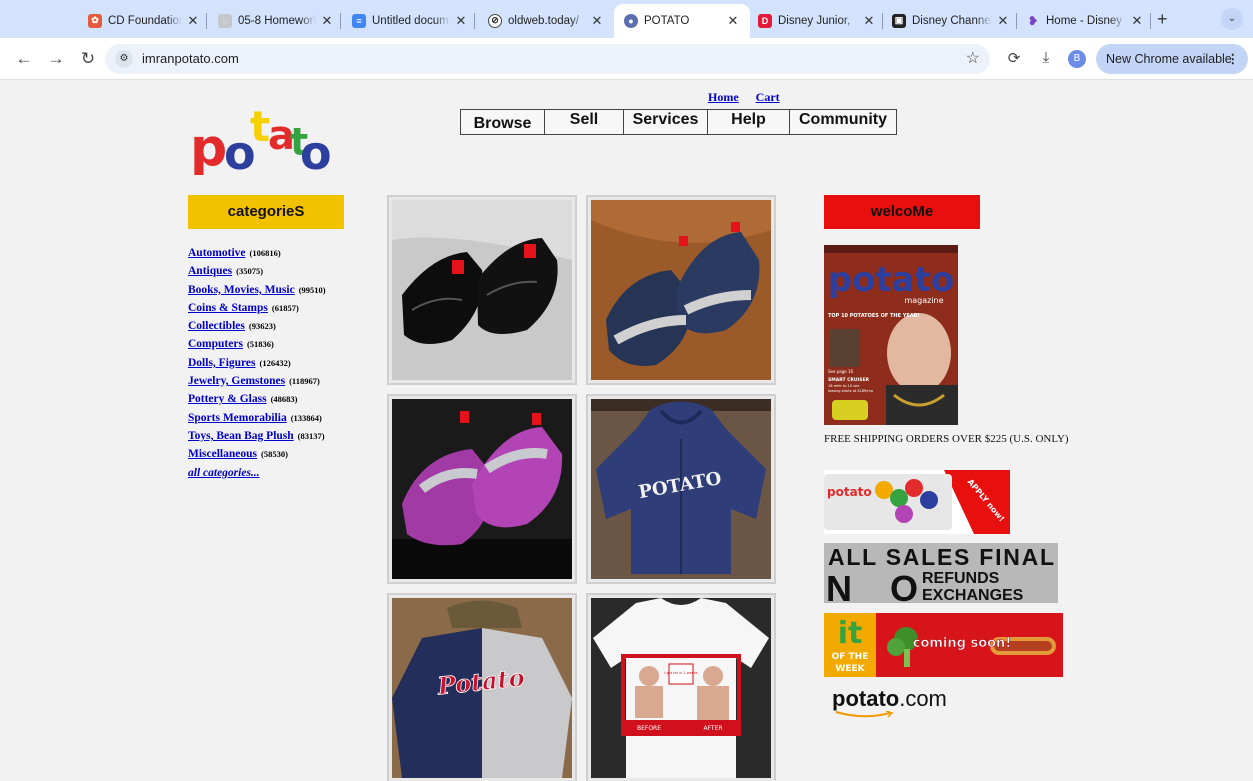 The height and width of the screenshot is (781, 1253). I want to click on nav-community: Community, so click(843, 122).